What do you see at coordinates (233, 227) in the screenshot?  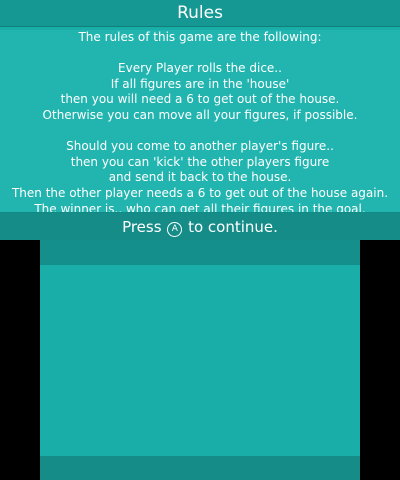 I see `prompt-text-after: to continue.` at bounding box center [233, 227].